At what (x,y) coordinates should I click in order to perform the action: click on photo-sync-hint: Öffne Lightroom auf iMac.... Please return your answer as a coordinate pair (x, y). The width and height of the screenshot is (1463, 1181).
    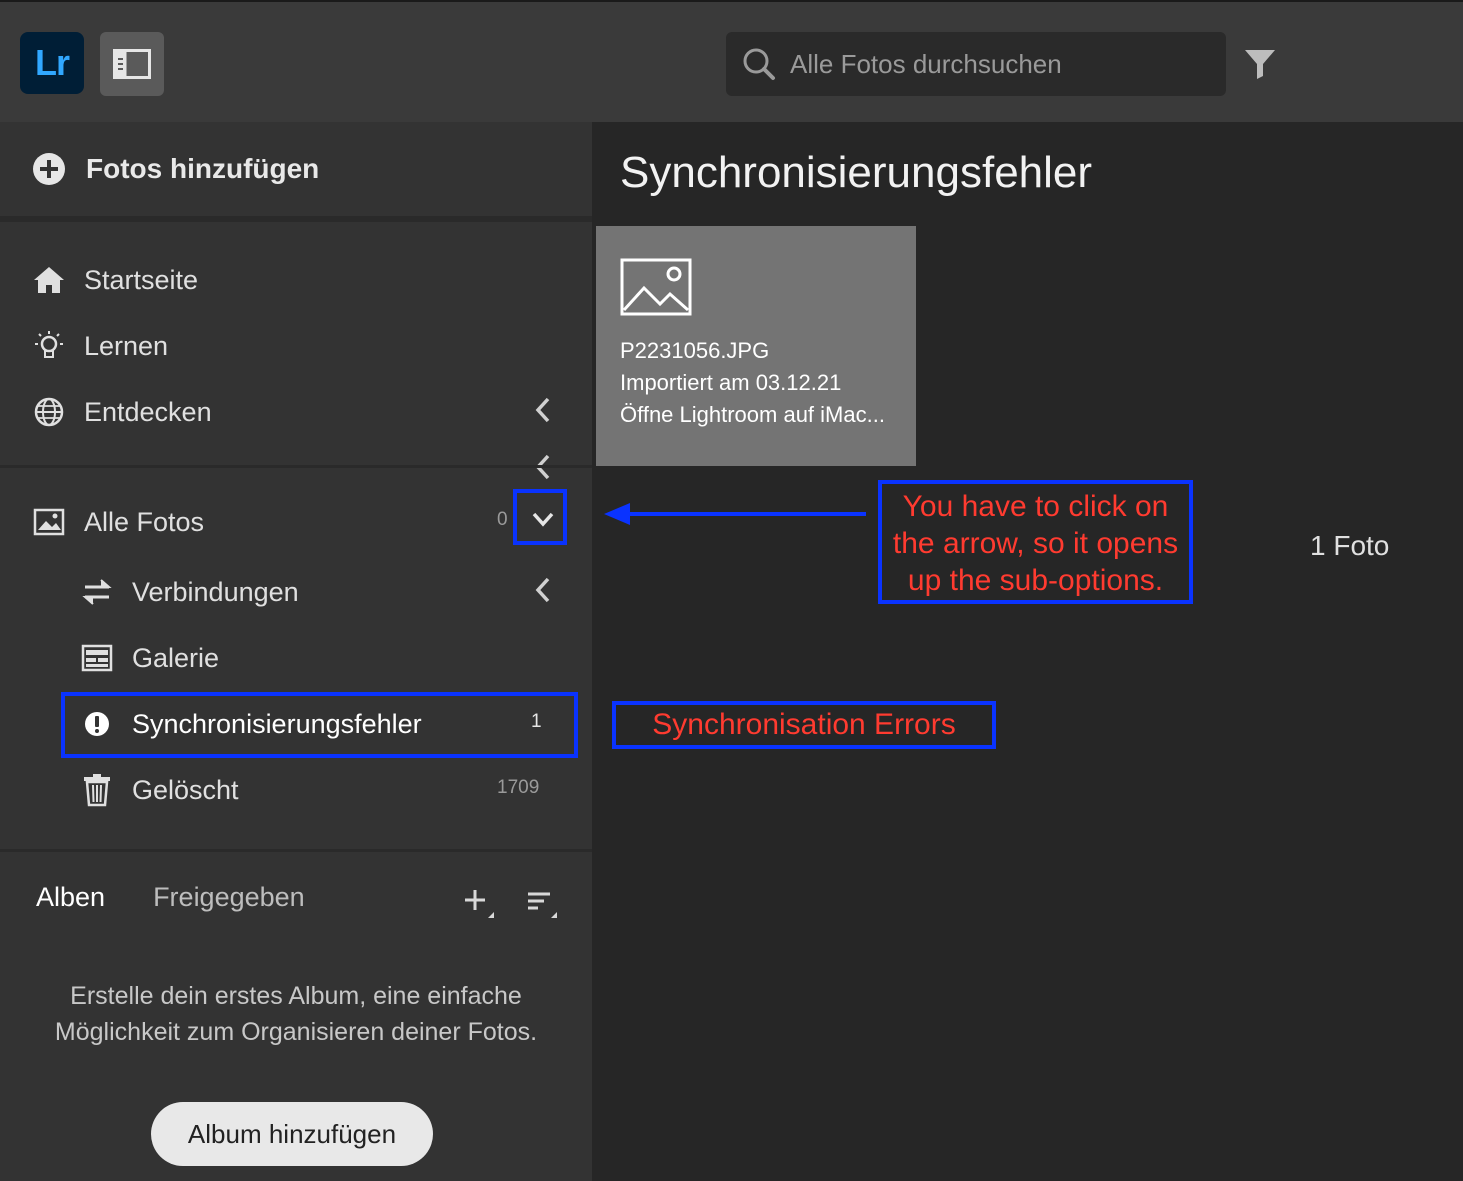
    Looking at the image, I should click on (752, 414).